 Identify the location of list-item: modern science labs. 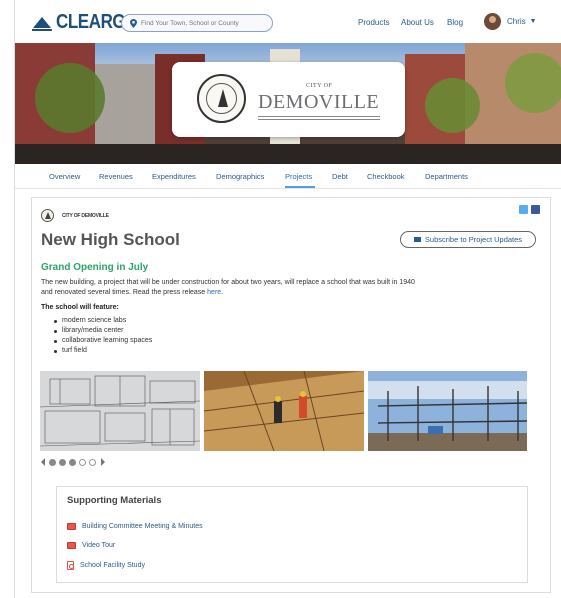
(103, 321).